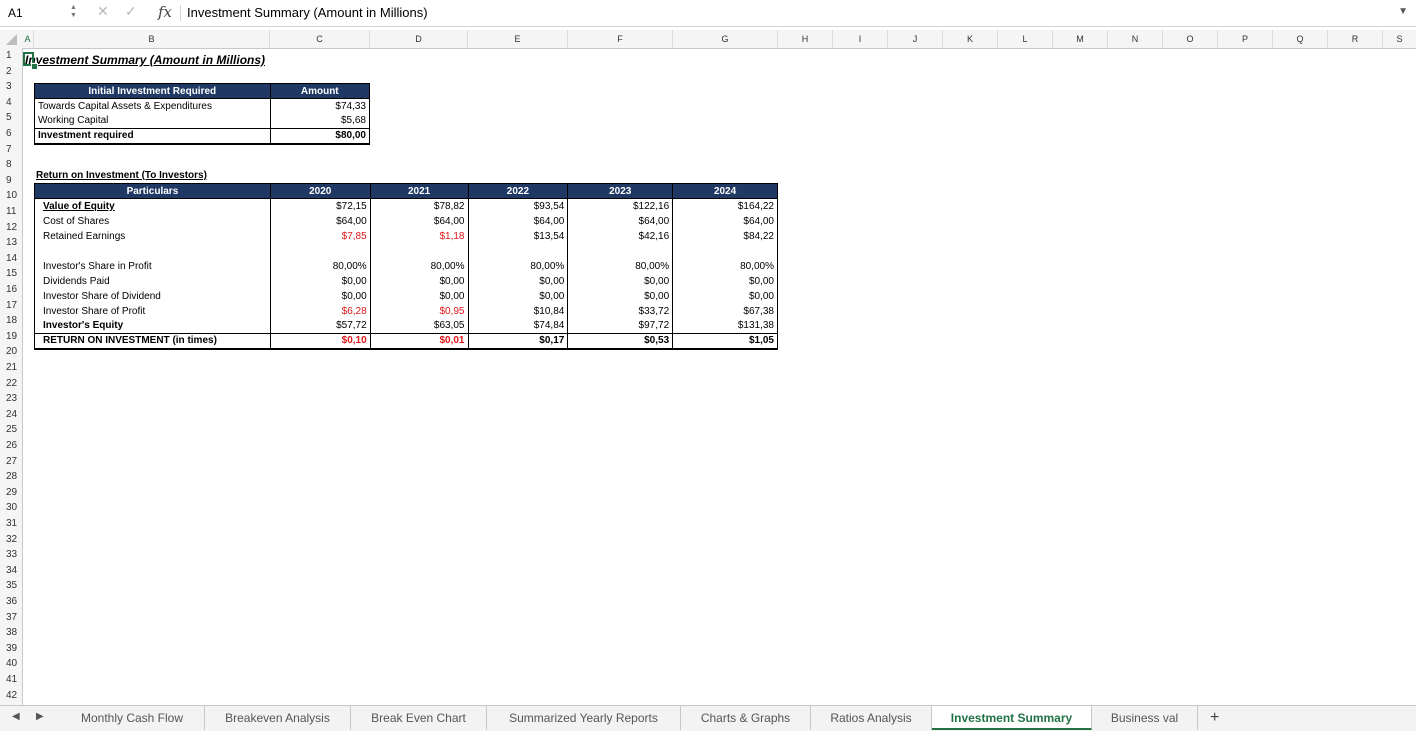 This screenshot has width=1416, height=731. Describe the element at coordinates (152, 326) in the screenshot. I see `row-label: Investor's Equity` at that location.